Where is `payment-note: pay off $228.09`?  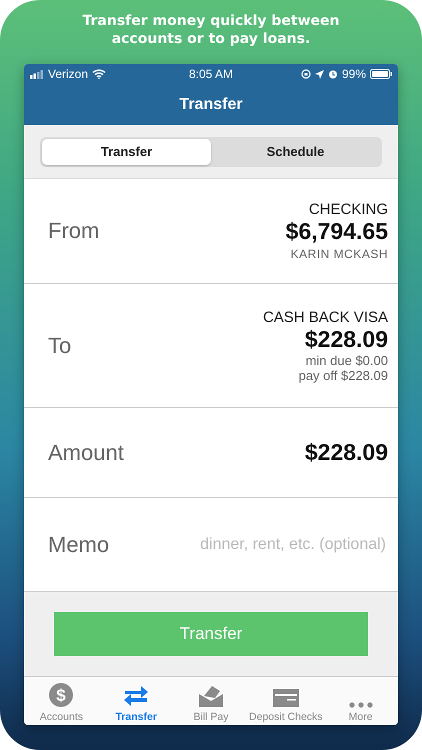
payment-note: pay off $228.09 is located at coordinates (343, 375).